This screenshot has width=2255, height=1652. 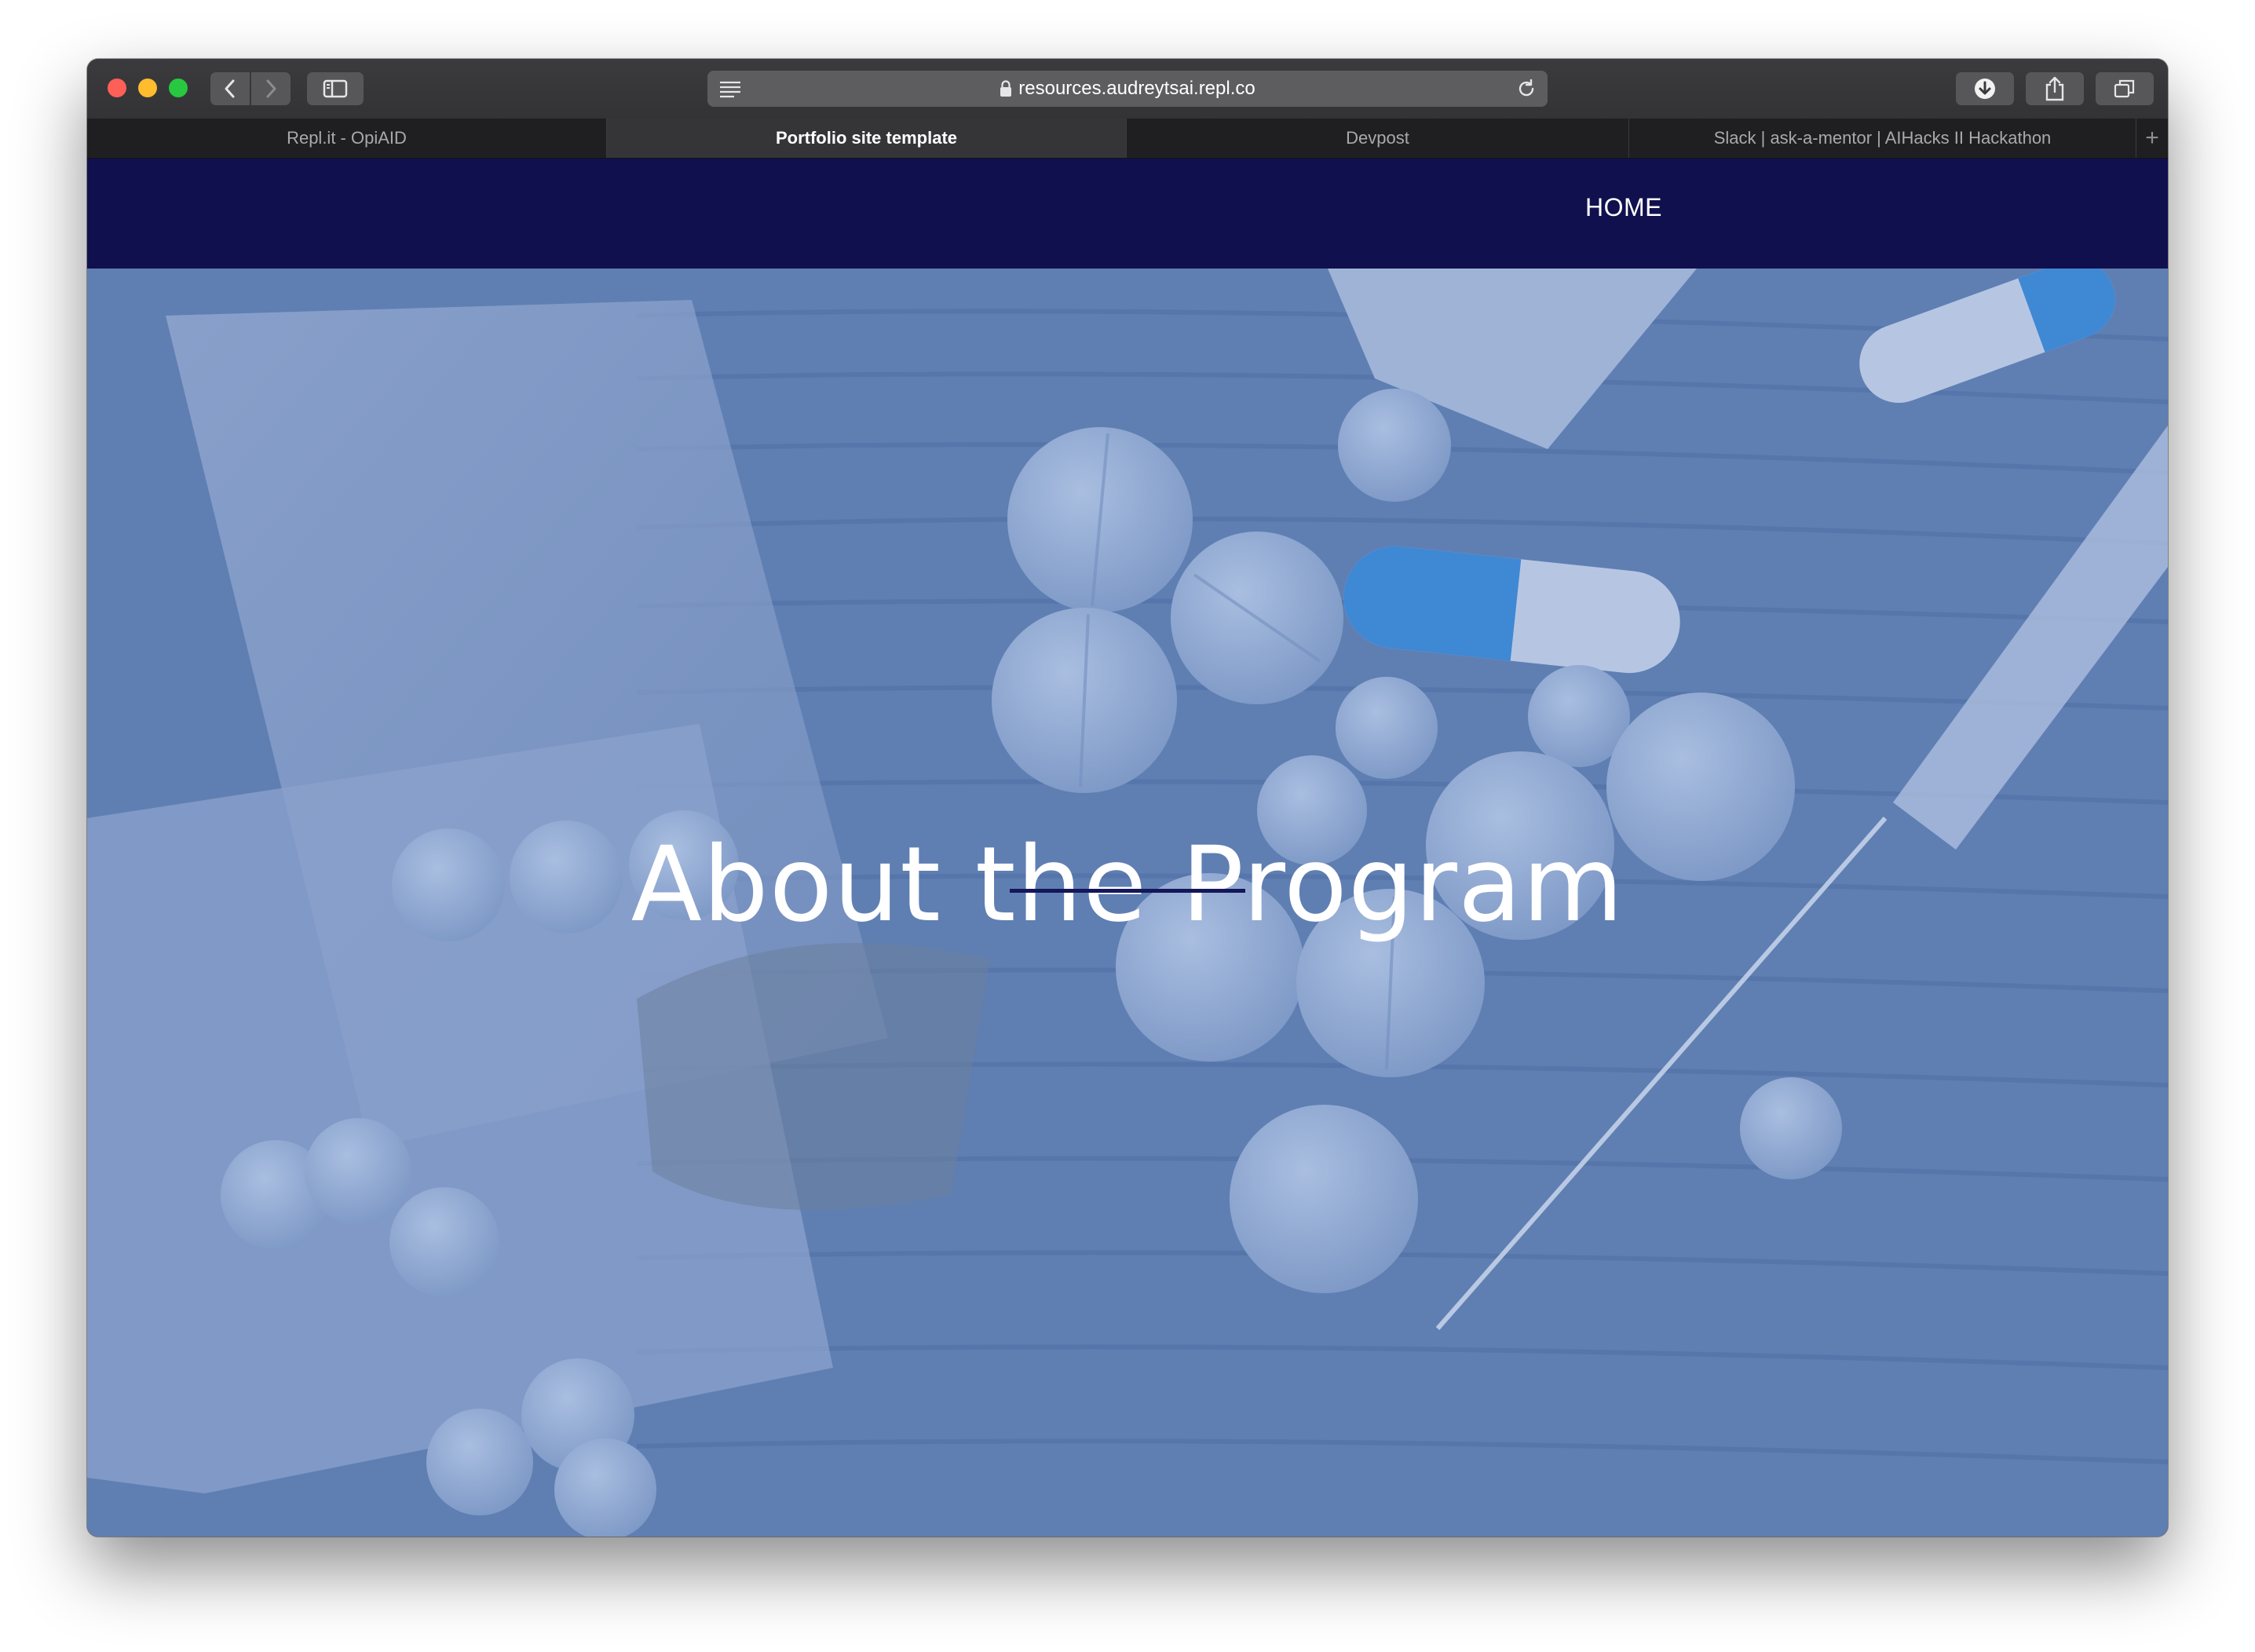 I want to click on lock-icon, so click(x=1006, y=88).